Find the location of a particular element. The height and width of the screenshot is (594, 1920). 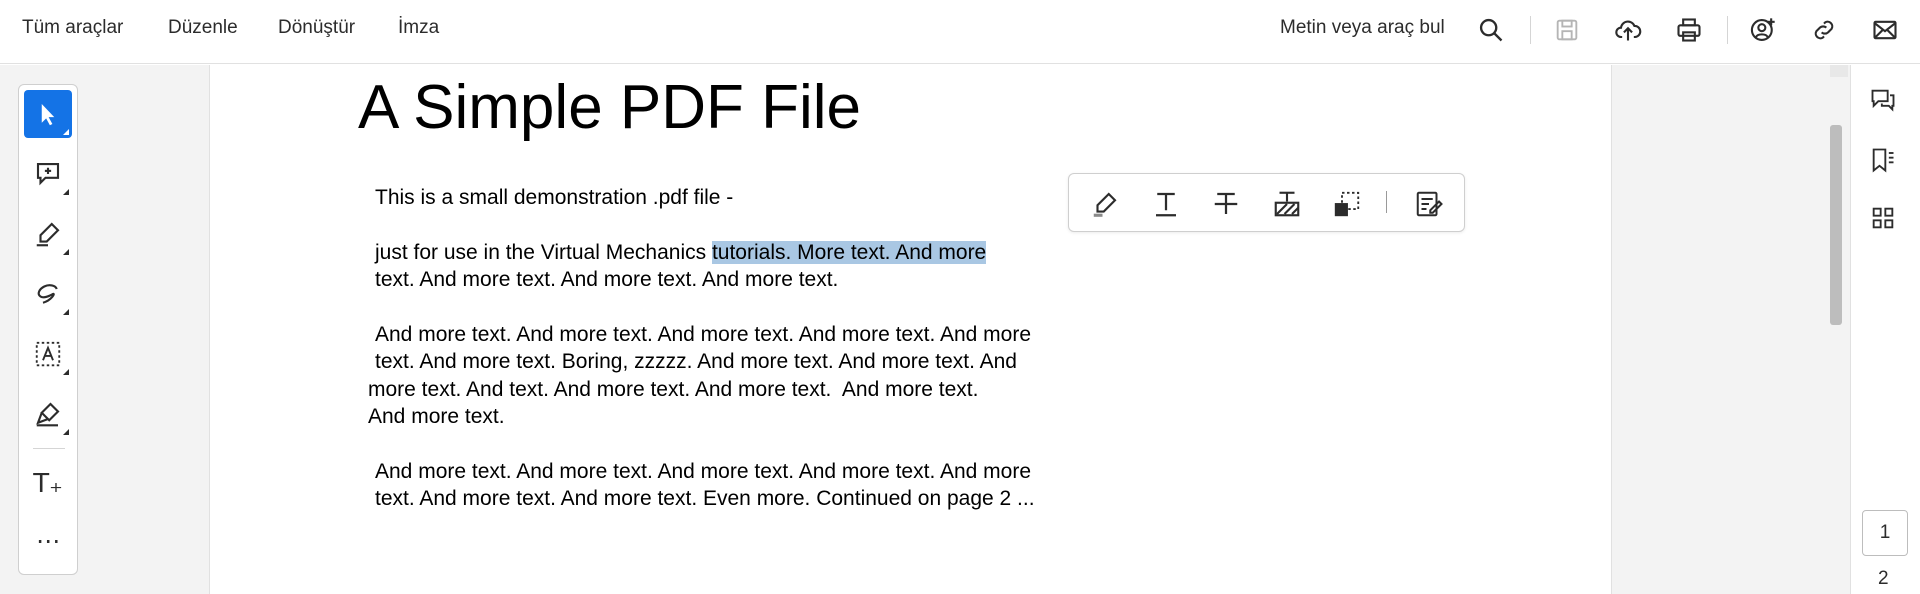

strikethrough-icon is located at coordinates (1226, 203).